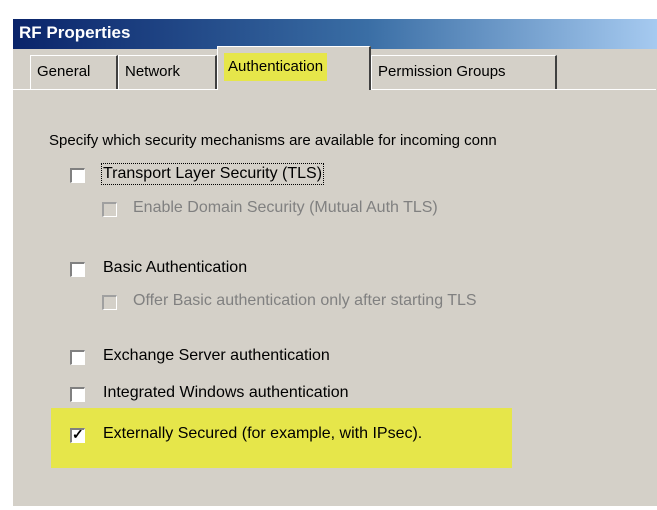  I want to click on exchange-server-checkbox, so click(77, 357).